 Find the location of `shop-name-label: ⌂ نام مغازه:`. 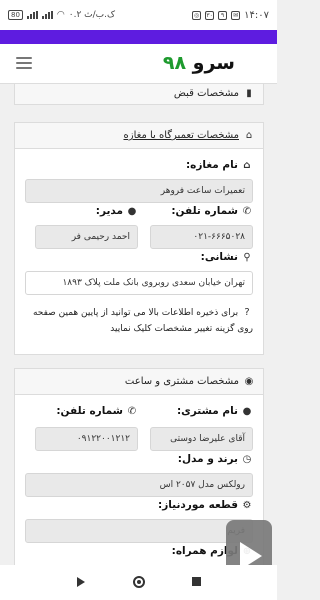

shop-name-label: ⌂ نام مغازه: is located at coordinates (219, 165).